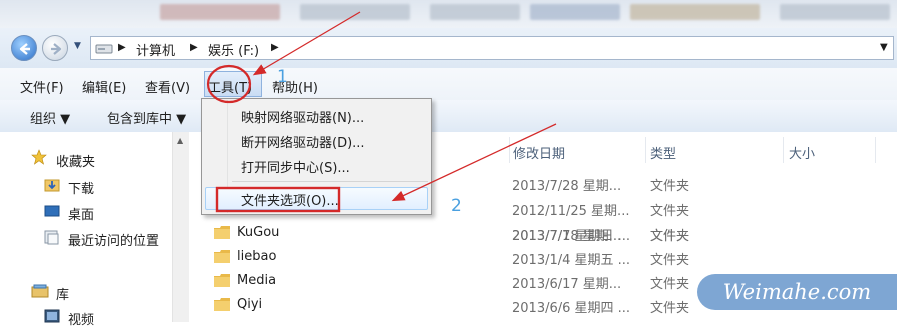 This screenshot has width=897, height=328. I want to click on step-number-1: 1, so click(282, 77).